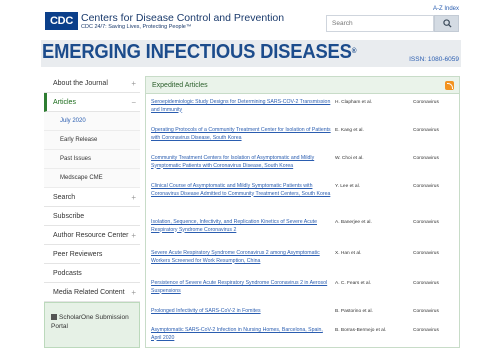 The image size is (500, 348). I want to click on search-icon, so click(447, 23).